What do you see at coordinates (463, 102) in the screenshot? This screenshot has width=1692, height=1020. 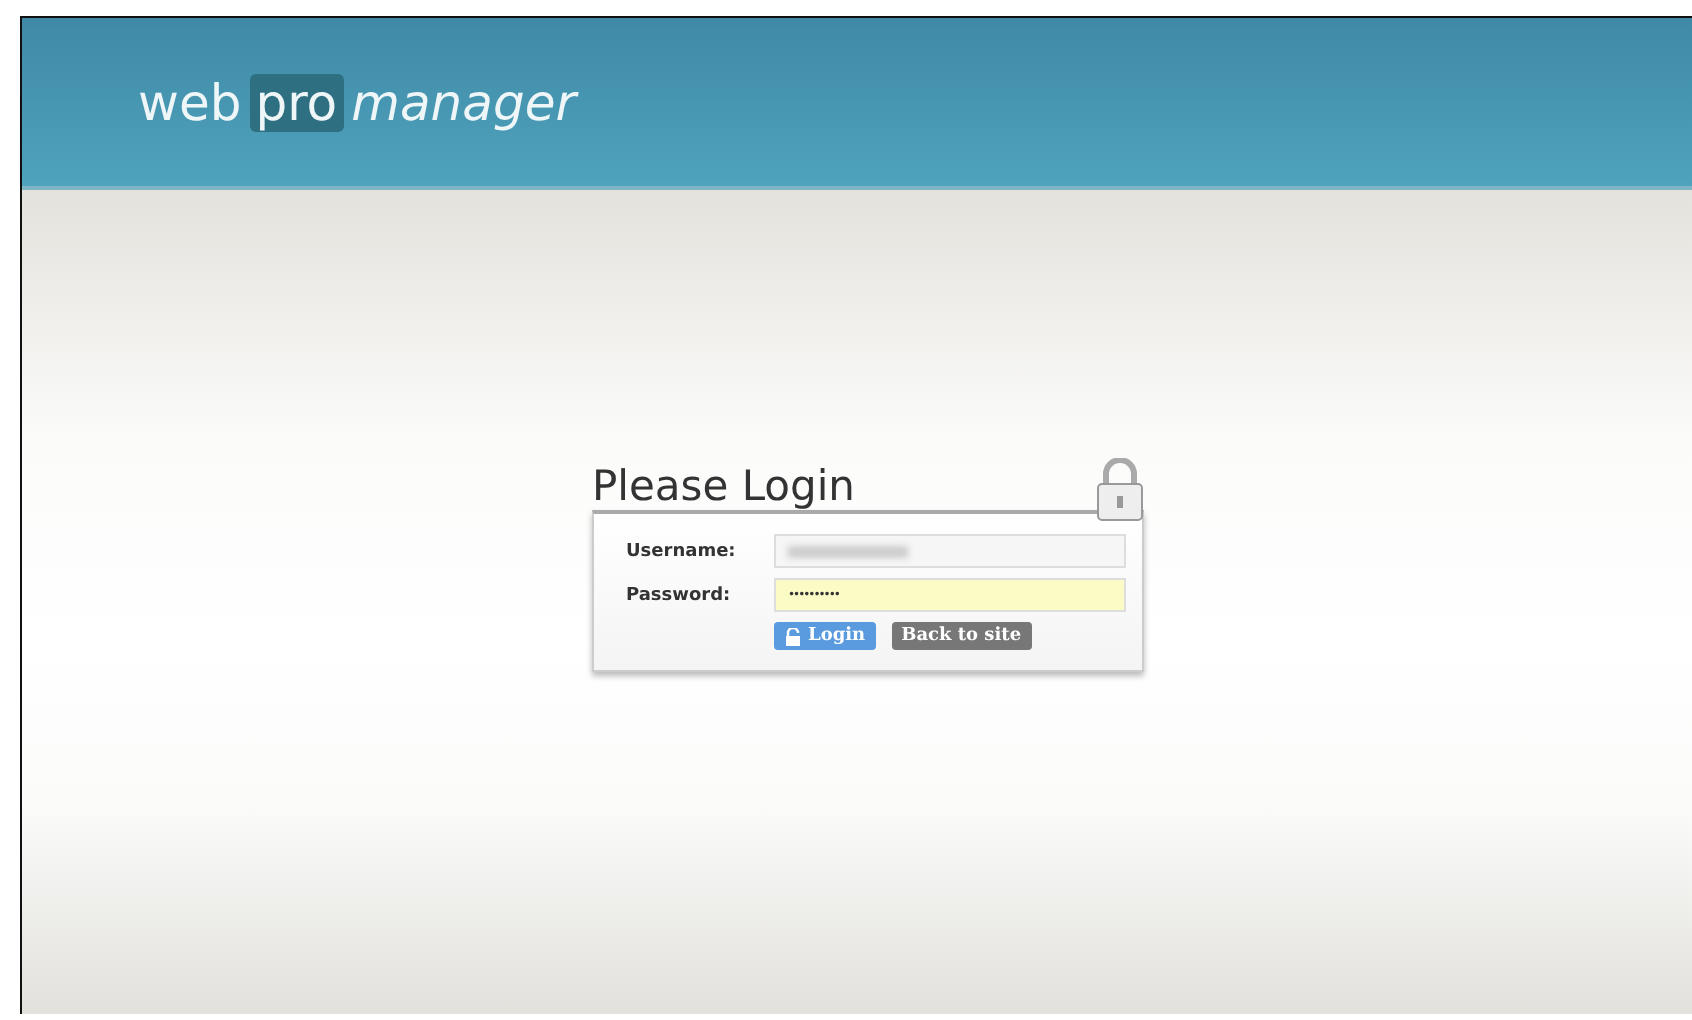 I see `logo-text: manager` at bounding box center [463, 102].